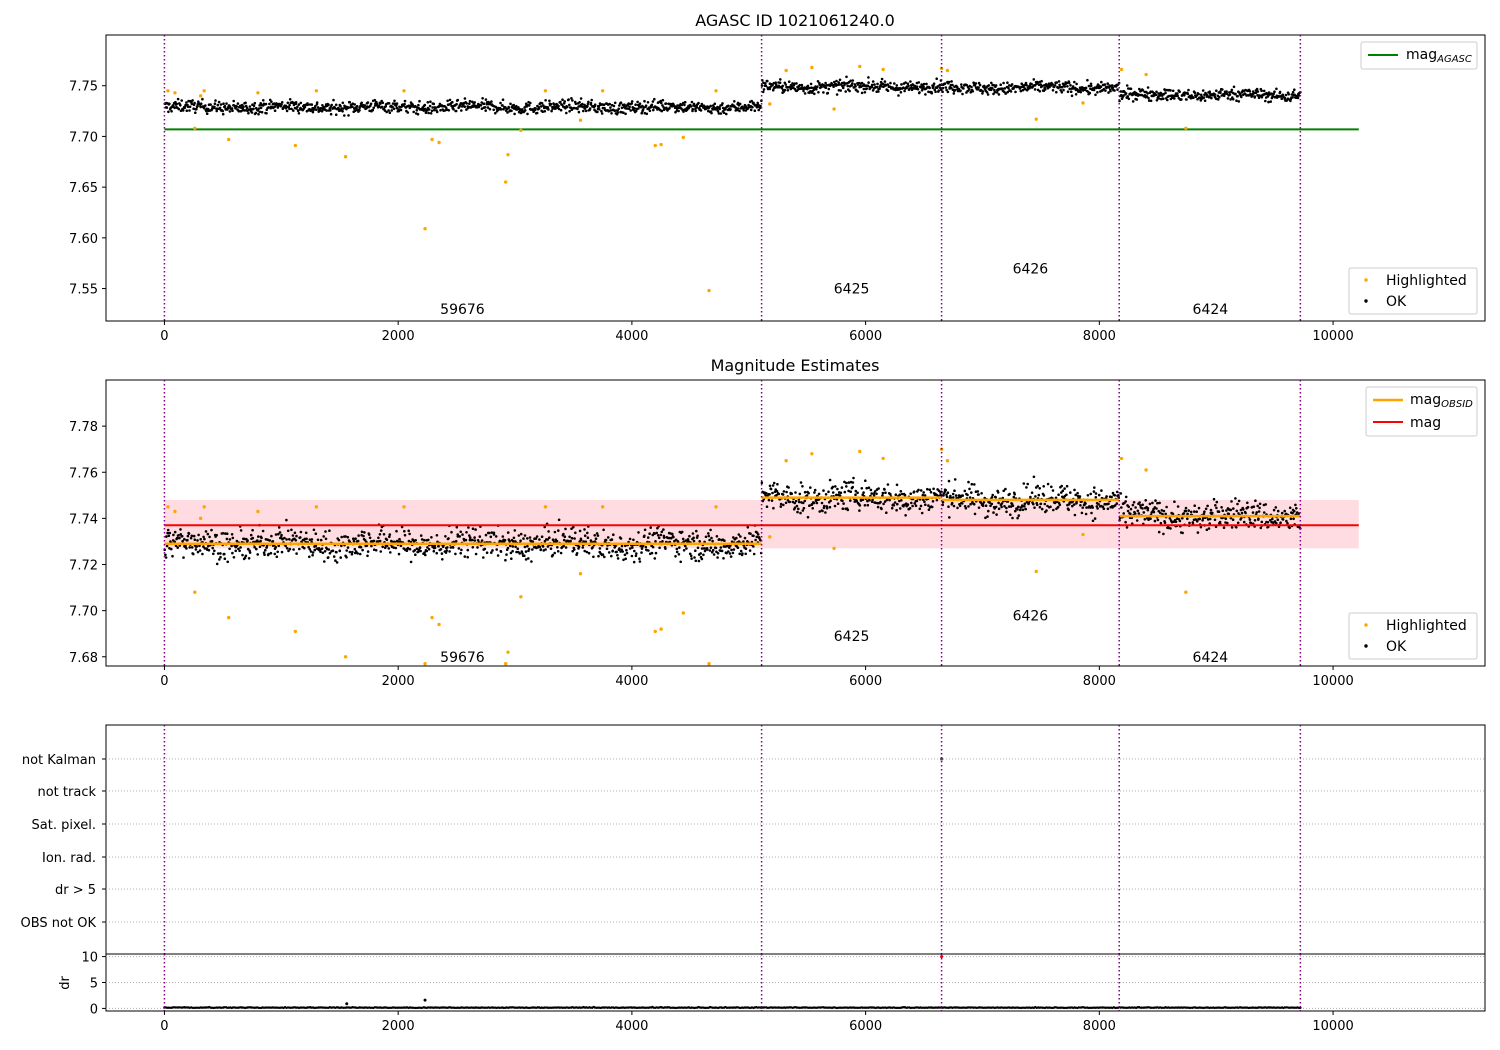  I want to click on legend-highlighted-label: Highlighted, so click(1426, 626).